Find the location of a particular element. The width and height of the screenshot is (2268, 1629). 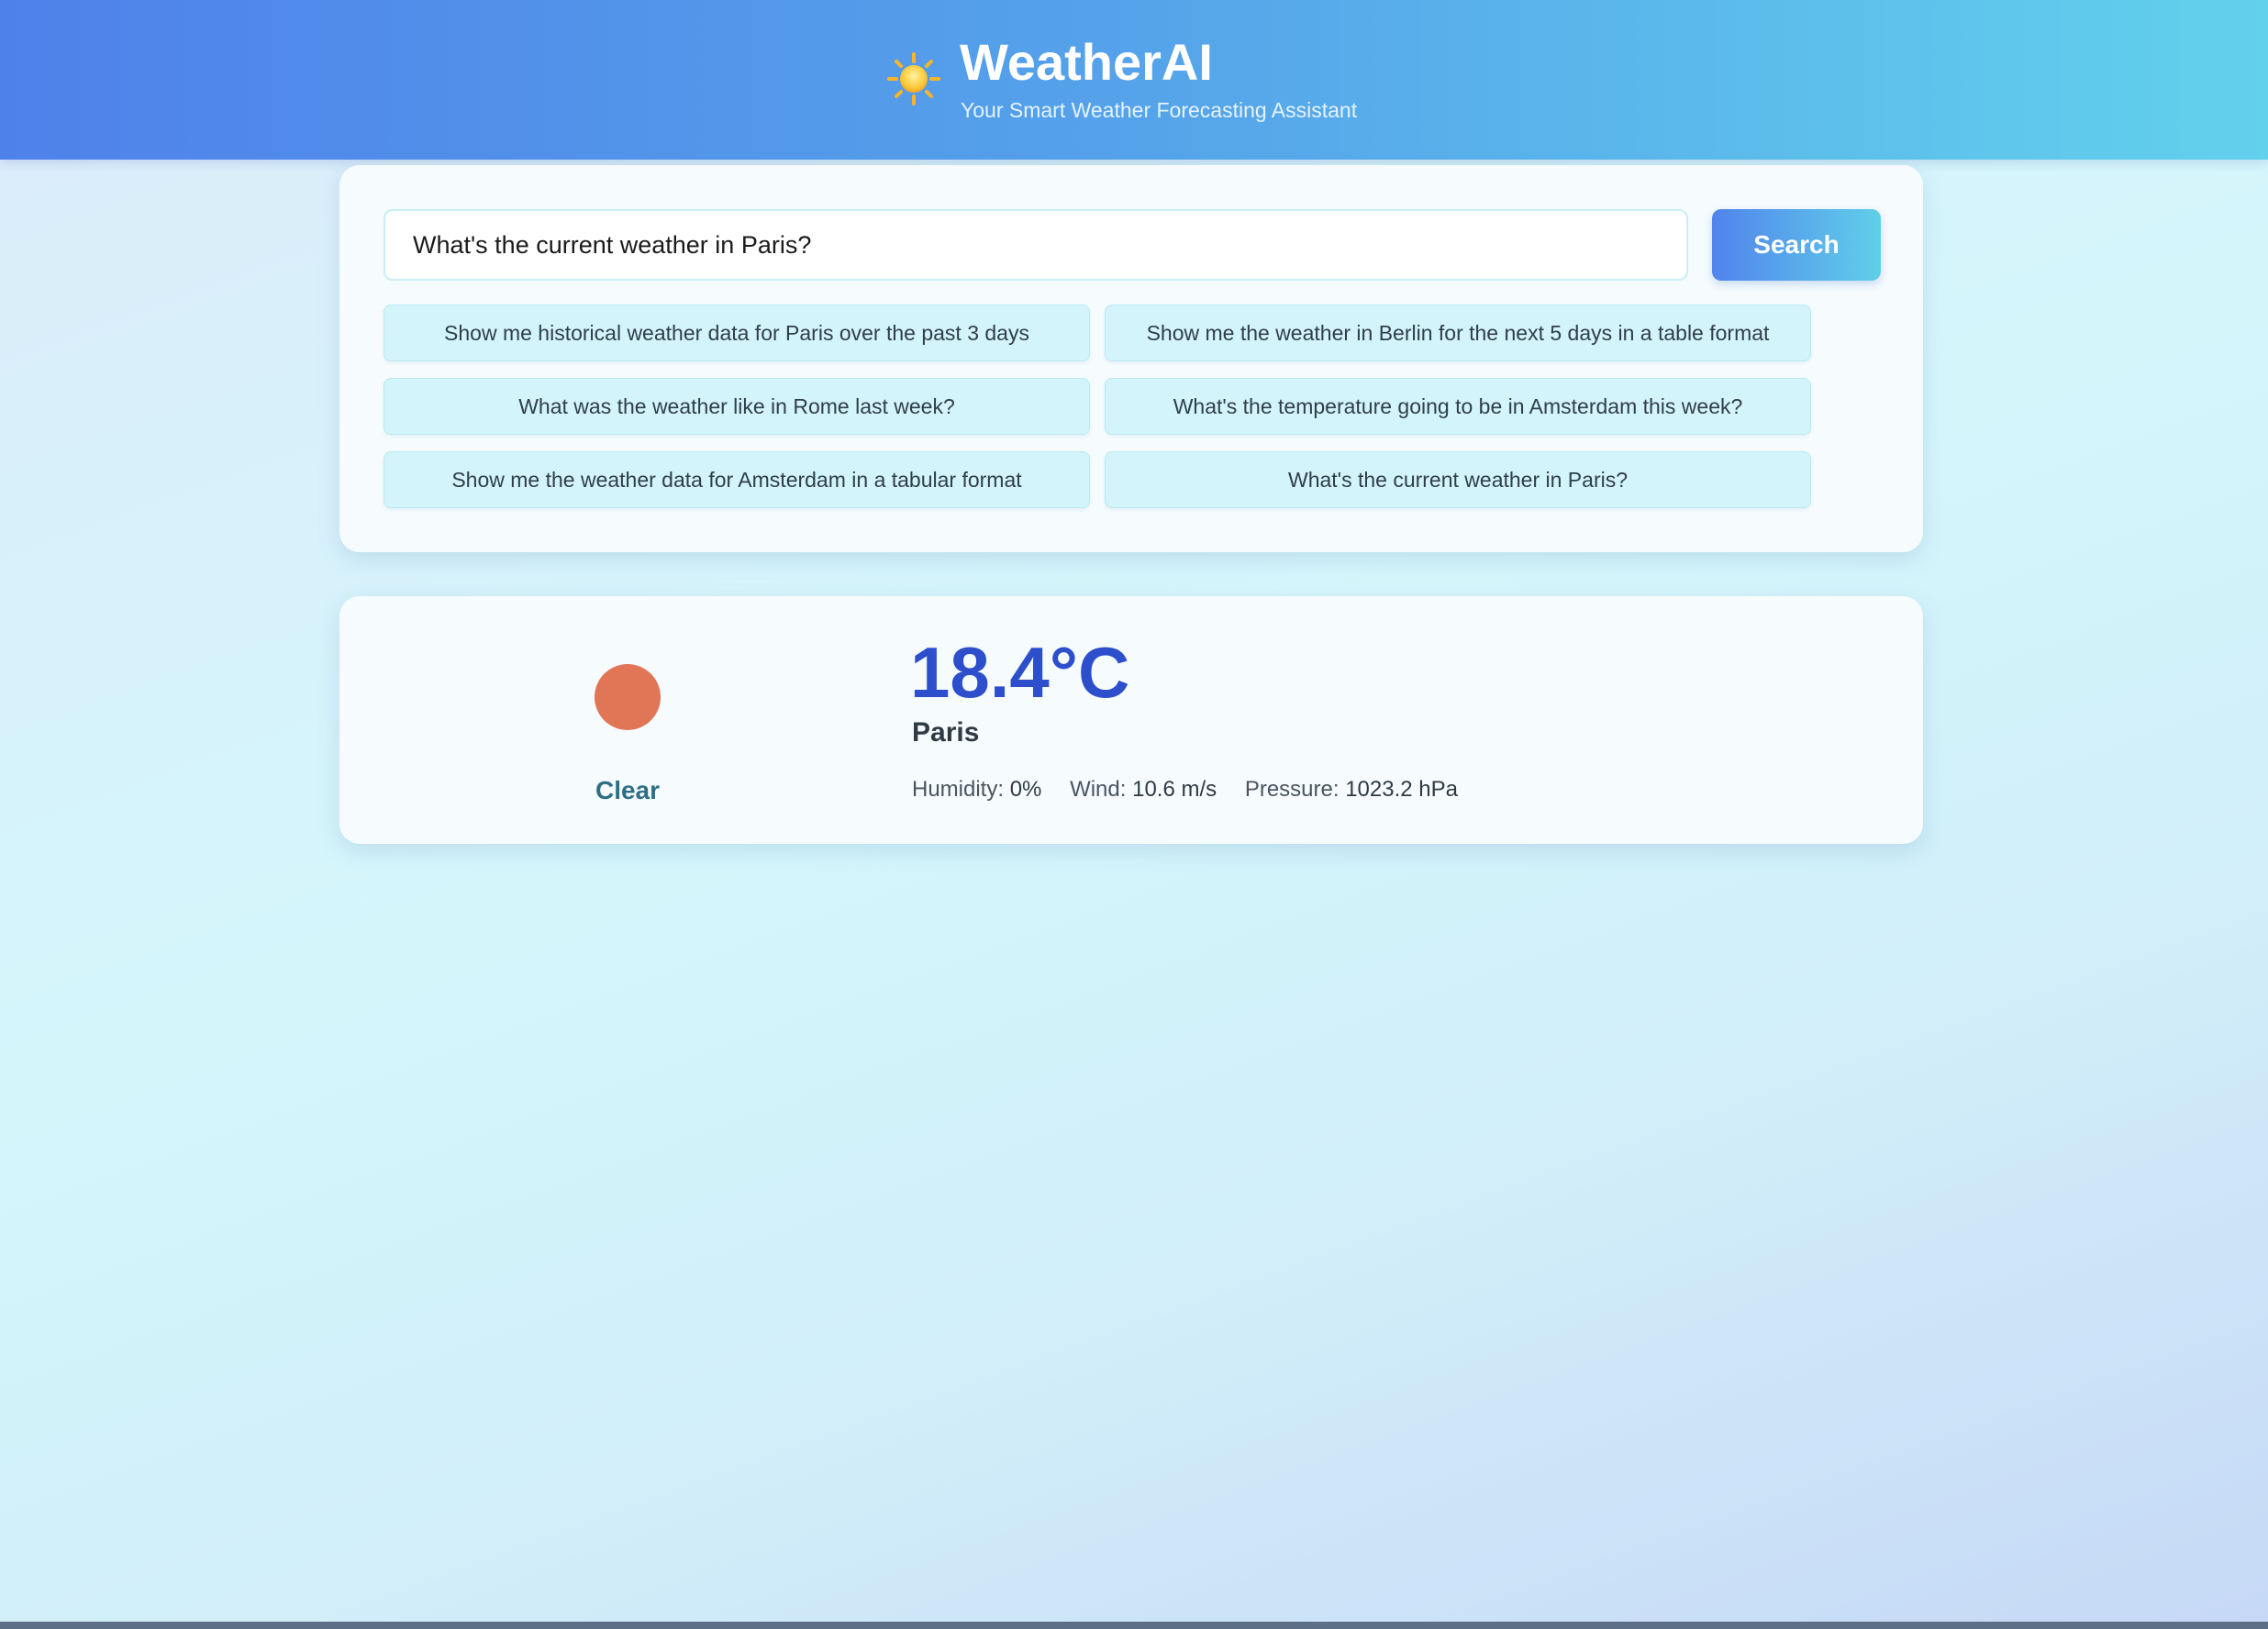

suggestion-chip: What's the current weather in Paris? is located at coordinates (1458, 479).